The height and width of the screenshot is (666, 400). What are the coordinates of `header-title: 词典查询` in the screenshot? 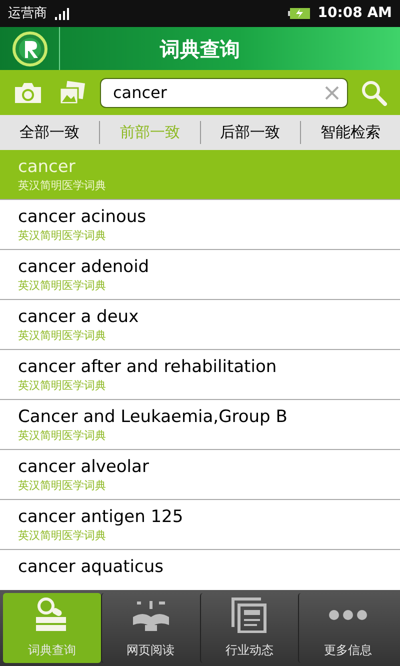 It's located at (200, 49).